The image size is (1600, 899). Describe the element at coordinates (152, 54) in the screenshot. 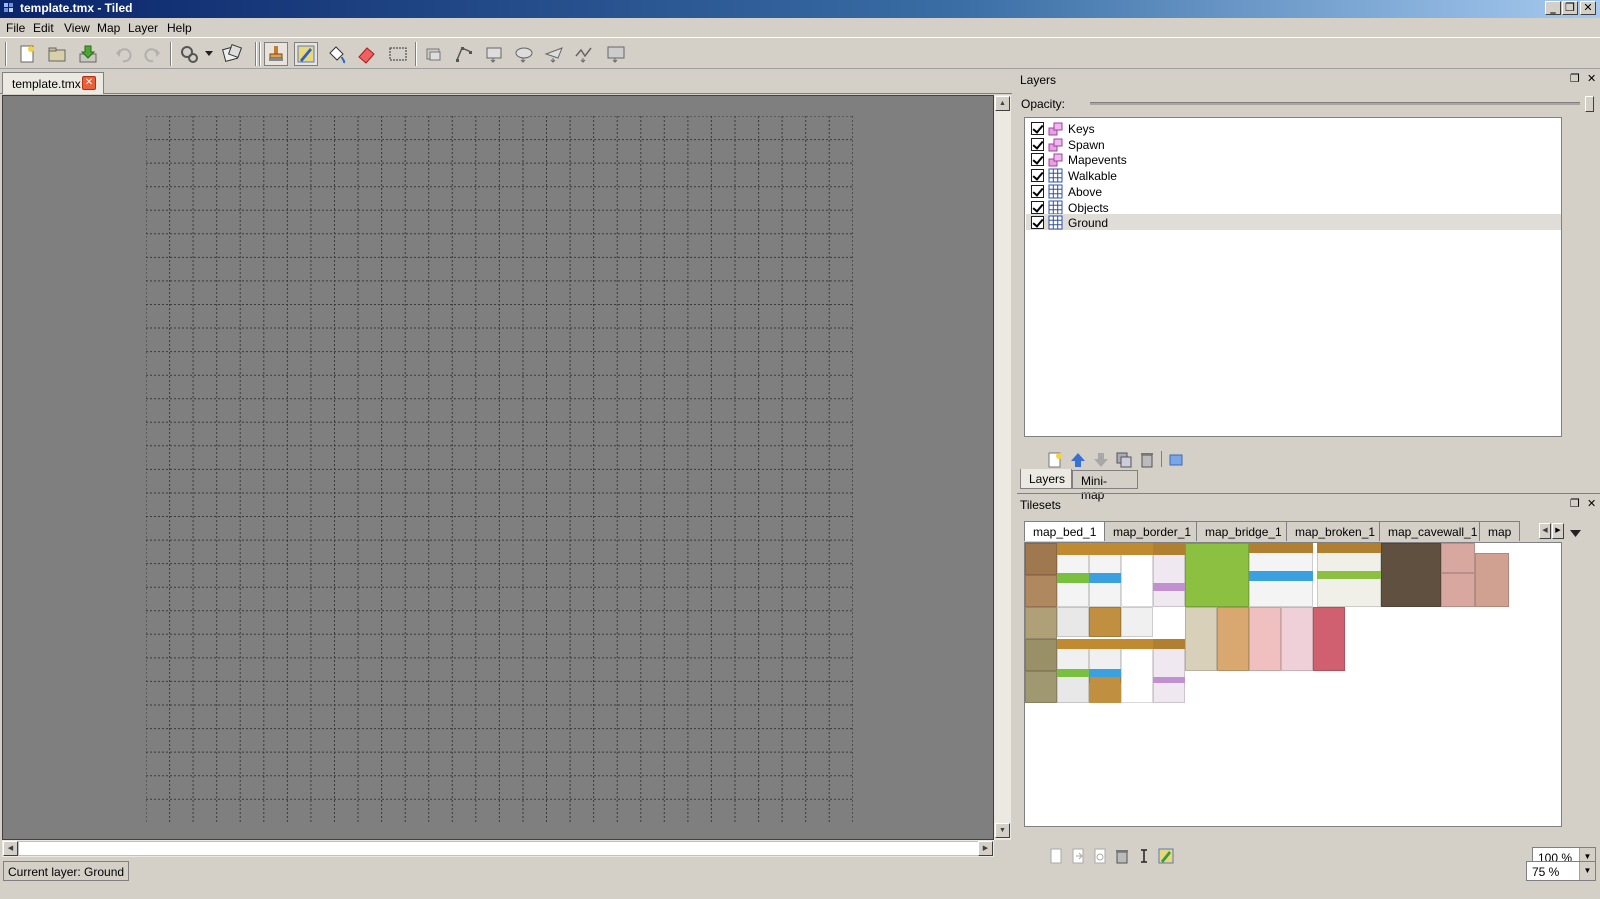

I see `redo-icon` at that location.